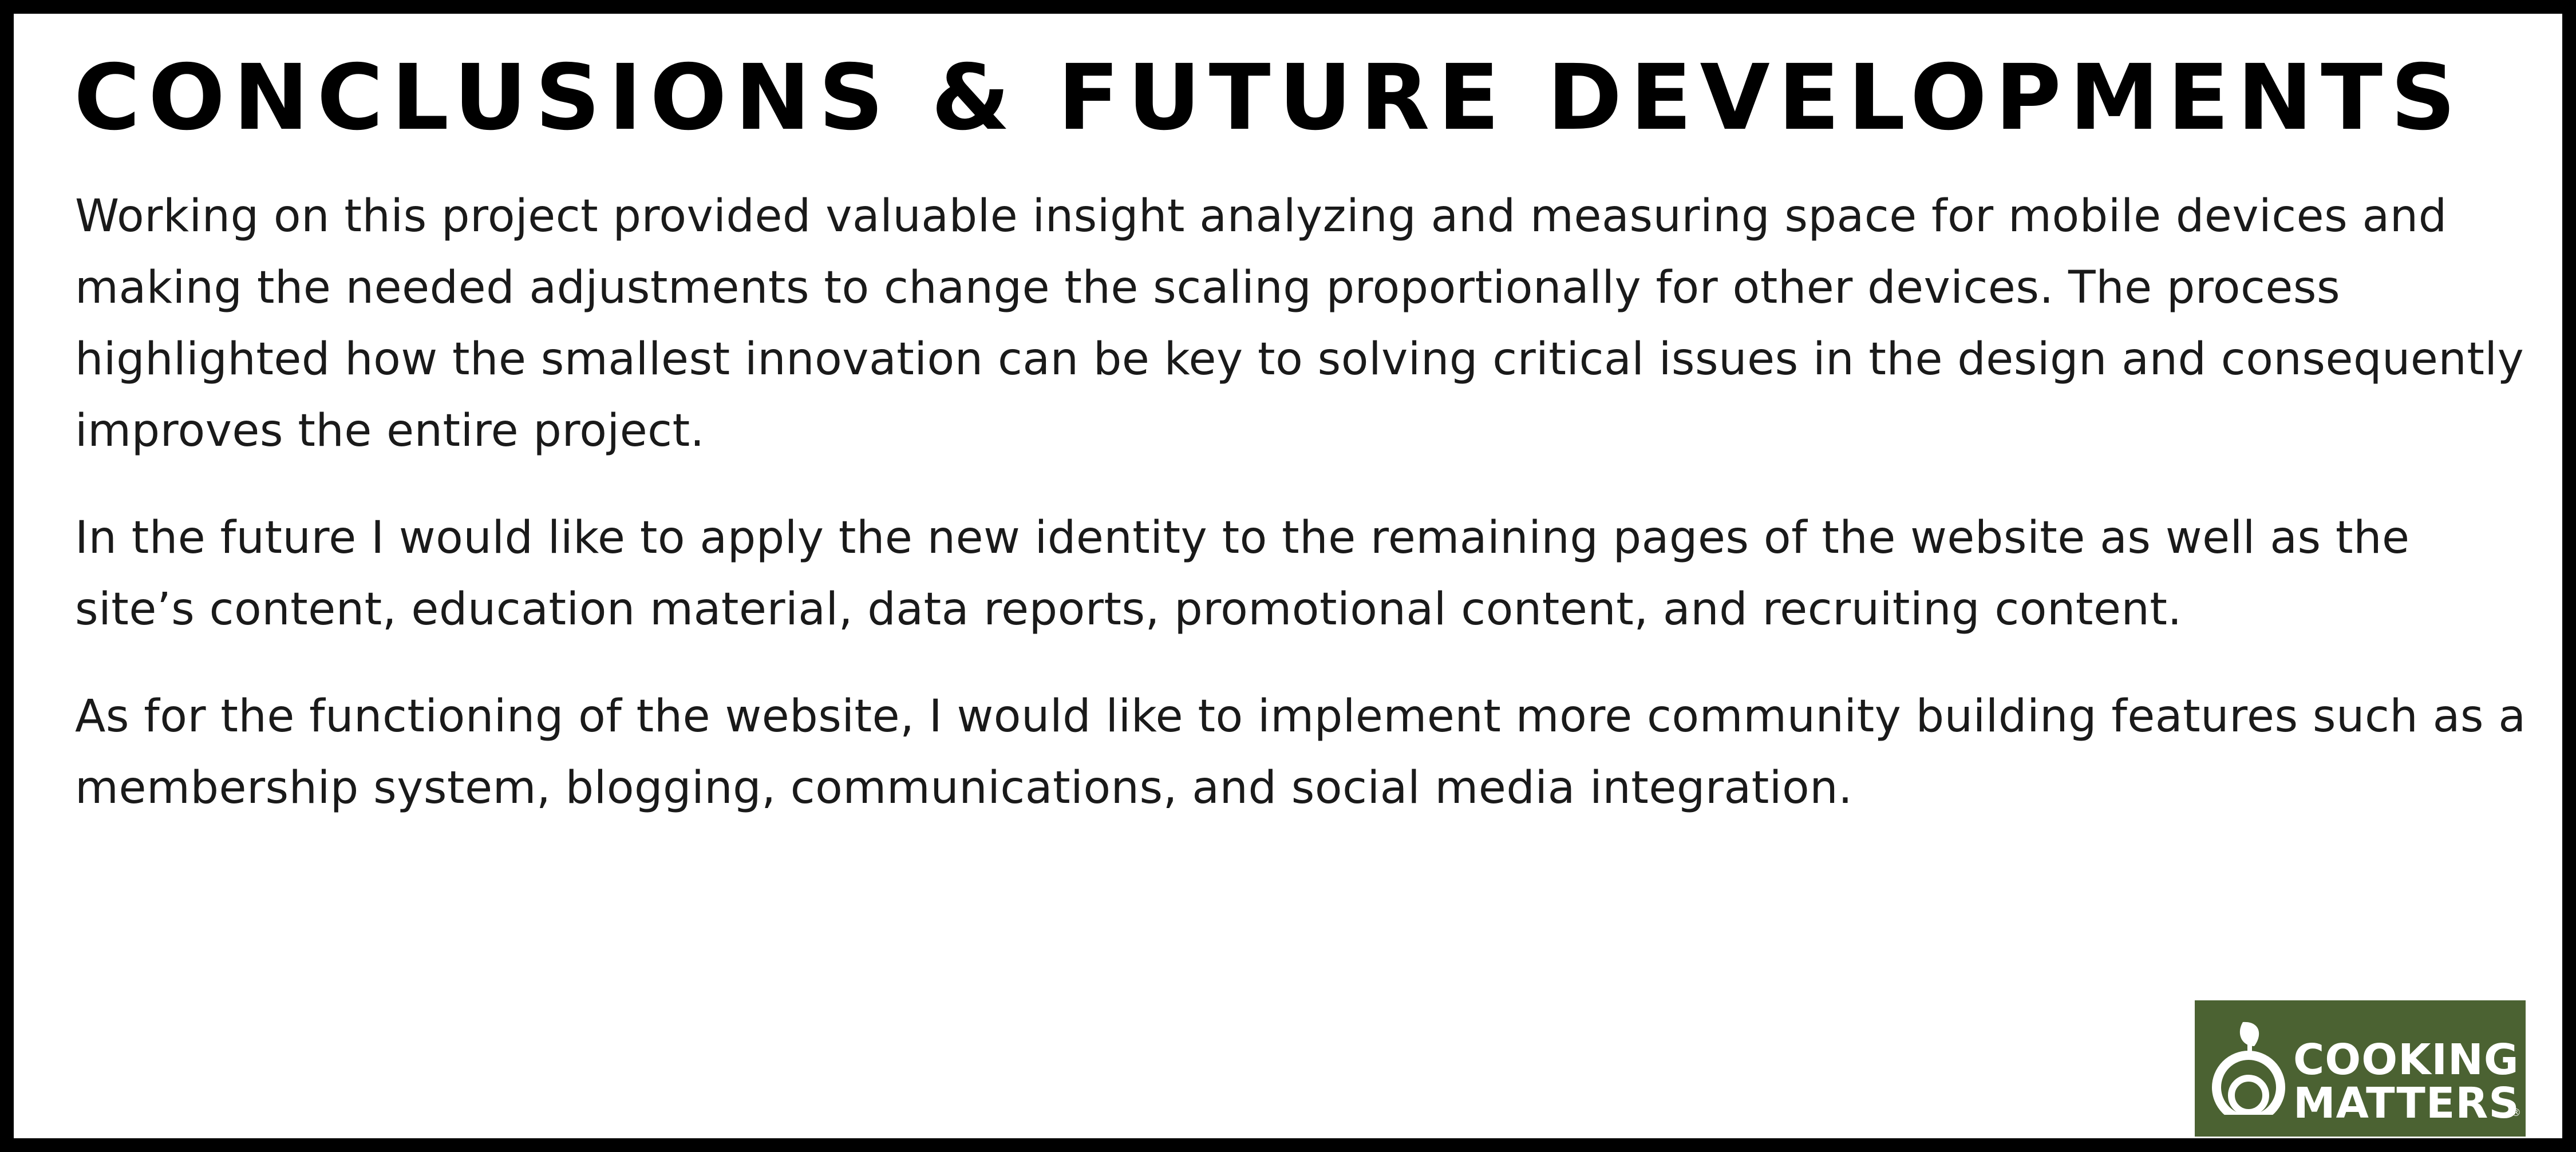 Image resolution: width=2576 pixels, height=1152 pixels. I want to click on logo-word-cooking: COOKING, so click(2406, 1059).